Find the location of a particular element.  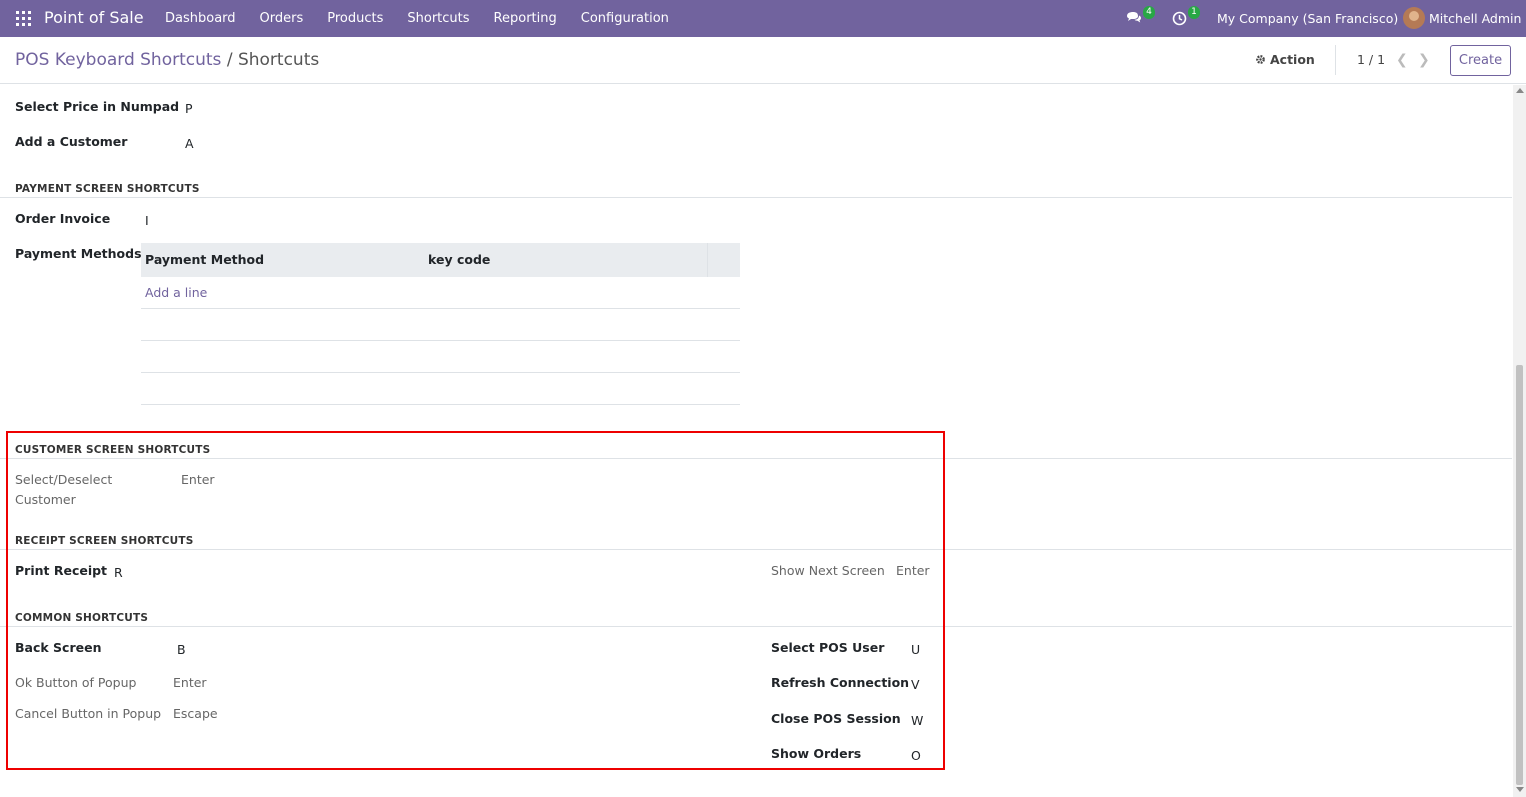

payment-methods-table: Payment Method key code Add a line is located at coordinates (440, 324).